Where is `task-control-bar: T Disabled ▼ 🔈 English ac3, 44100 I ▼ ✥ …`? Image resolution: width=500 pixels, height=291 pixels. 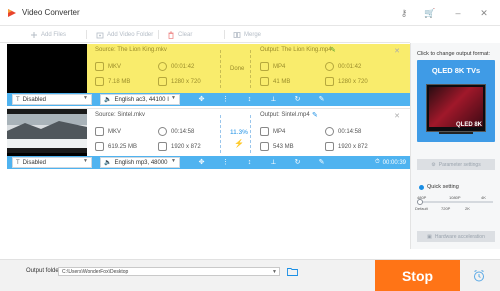 task-control-bar: T Disabled ▼ 🔈 English ac3, 44100 I ▼ ✥ … is located at coordinates (208, 99).